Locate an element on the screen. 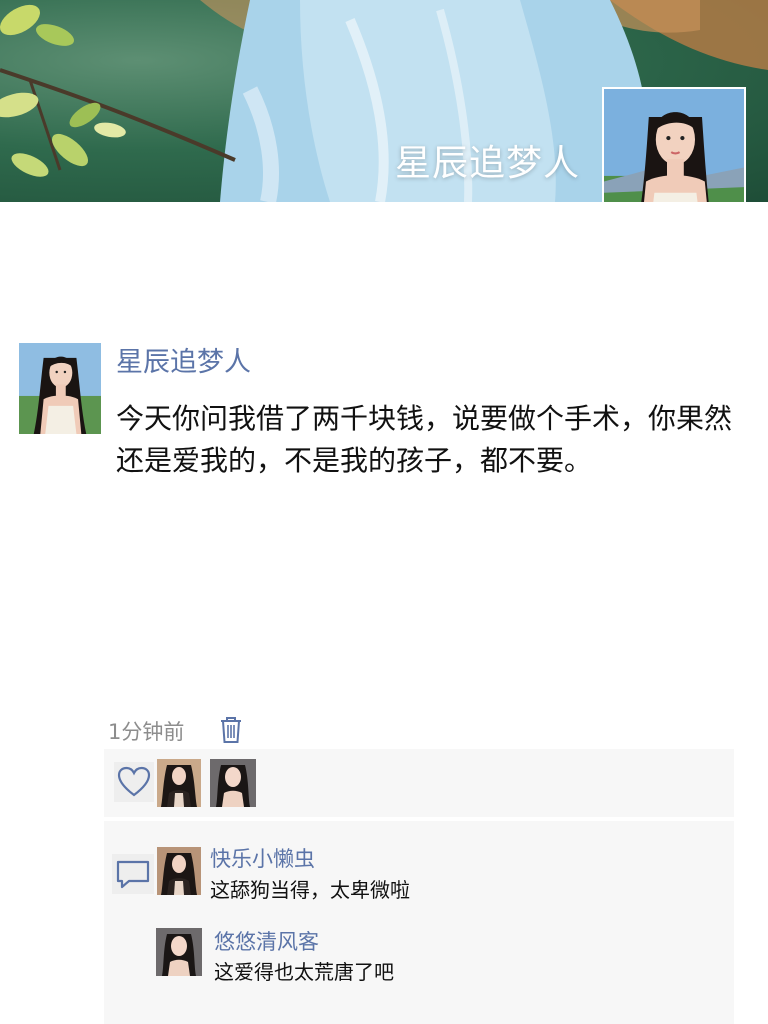 Image resolution: width=768 pixels, height=1024 pixels. post-author-avatar is located at coordinates (60, 388).